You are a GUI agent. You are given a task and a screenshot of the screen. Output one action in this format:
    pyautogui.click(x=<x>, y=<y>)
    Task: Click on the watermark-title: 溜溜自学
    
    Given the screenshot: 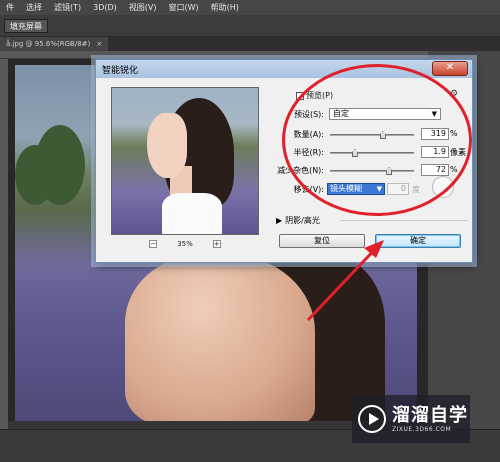 What is the action you would take?
    pyautogui.click(x=430, y=415)
    